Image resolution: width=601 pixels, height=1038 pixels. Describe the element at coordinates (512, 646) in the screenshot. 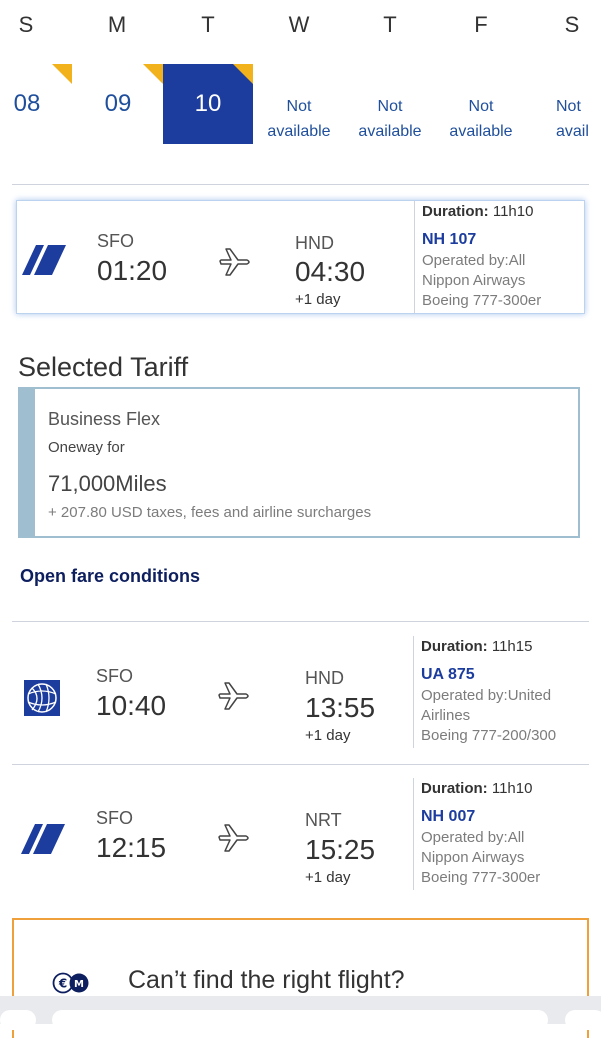

I see `duration-value: 11h15` at that location.